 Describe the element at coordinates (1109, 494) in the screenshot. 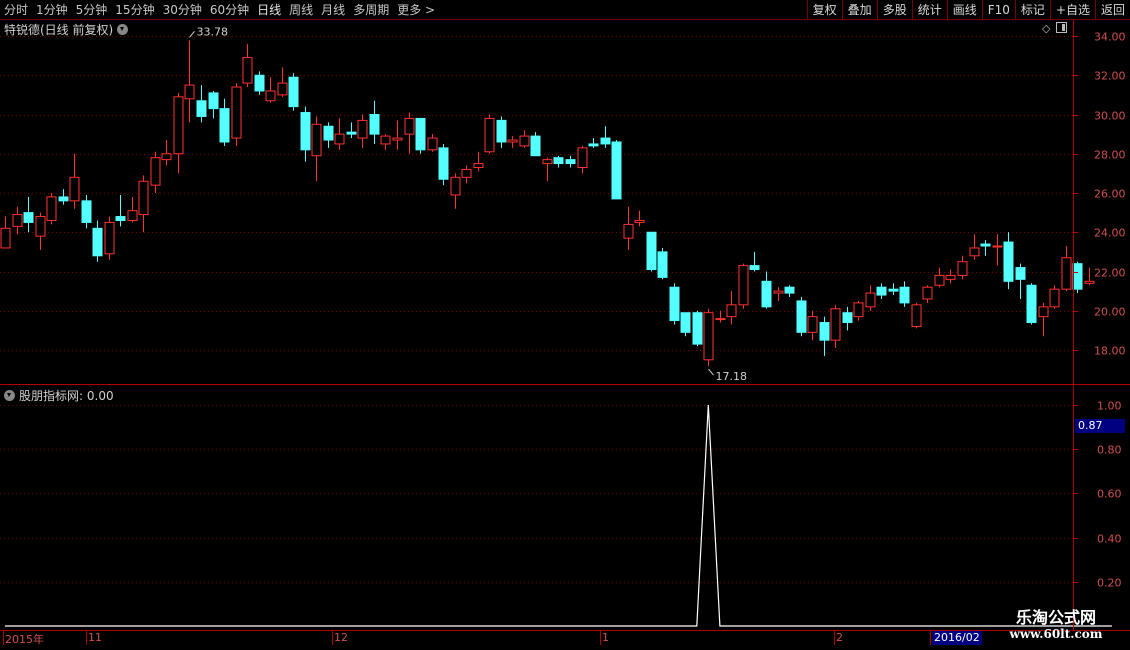

I see `indicator-tick-label: 0.60` at that location.